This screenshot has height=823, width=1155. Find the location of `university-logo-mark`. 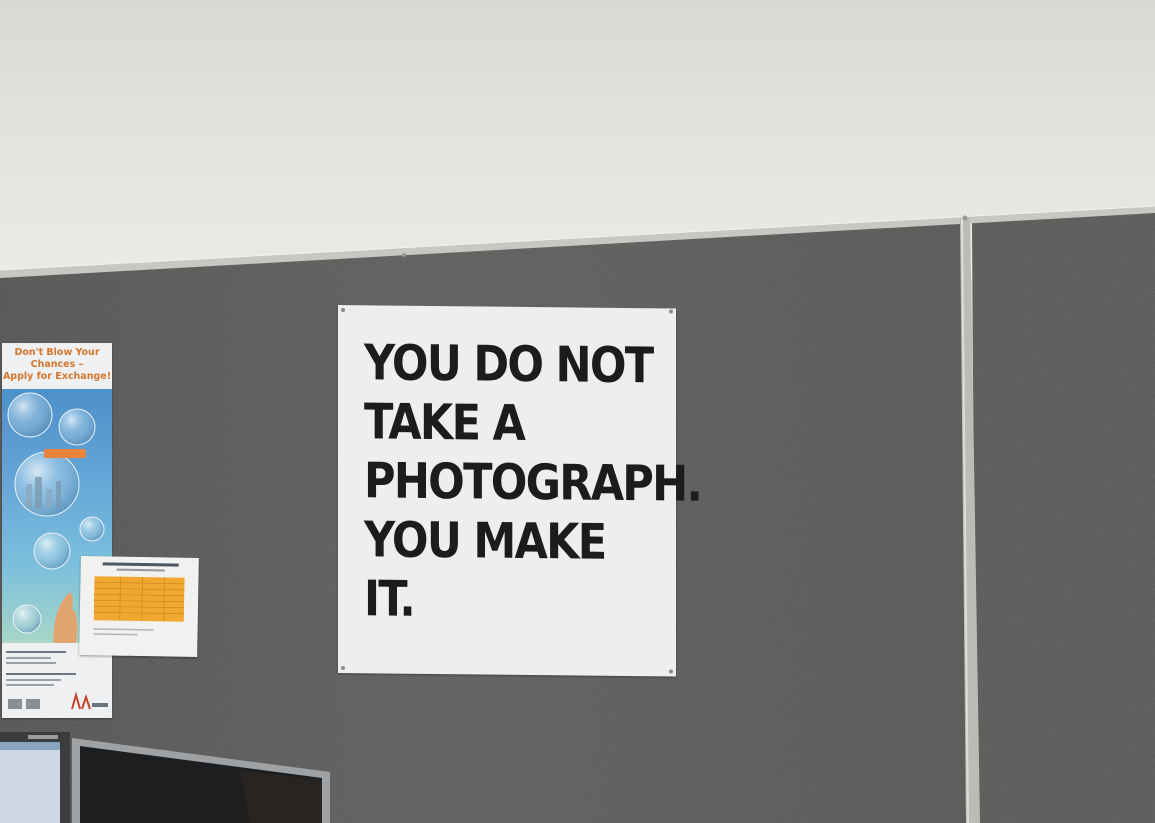

university-logo-mark is located at coordinates (81, 700).